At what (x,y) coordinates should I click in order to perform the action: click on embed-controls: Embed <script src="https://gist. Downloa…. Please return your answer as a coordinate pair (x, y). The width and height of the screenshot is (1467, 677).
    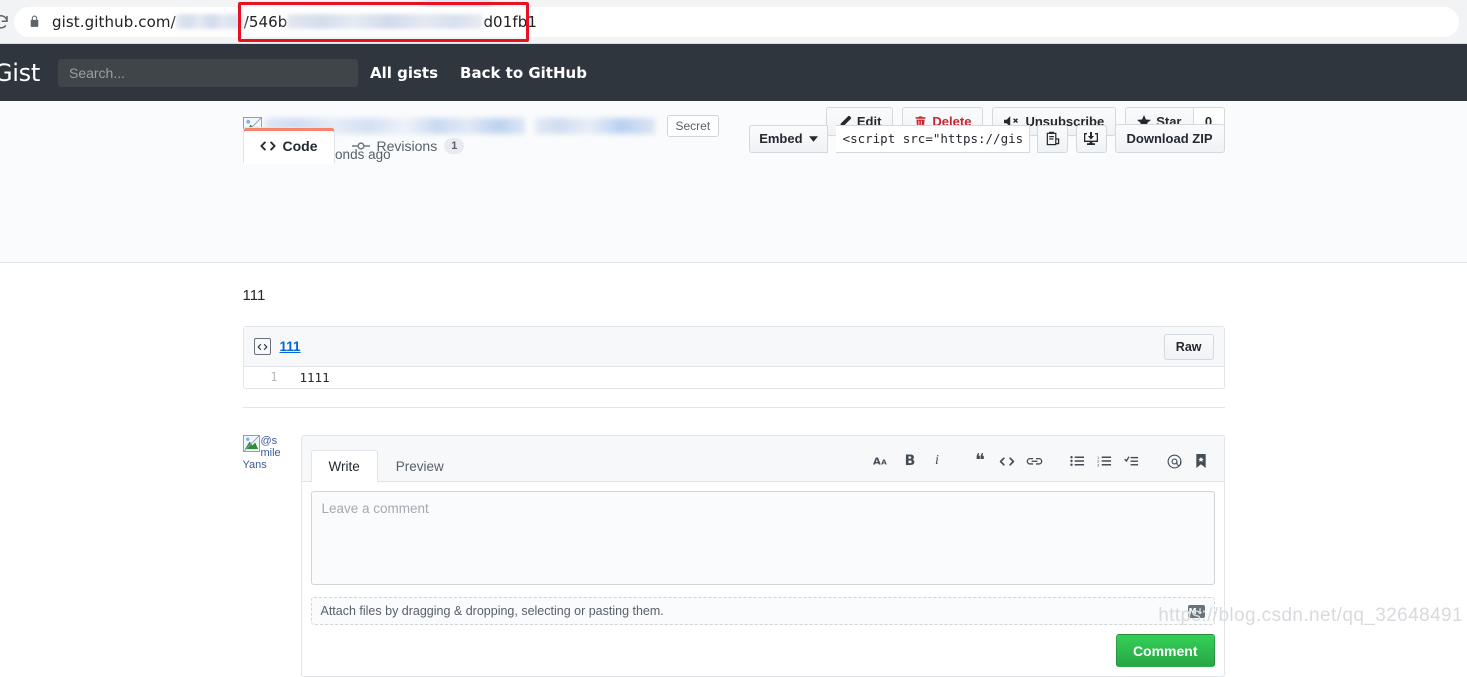
    Looking at the image, I should click on (987, 138).